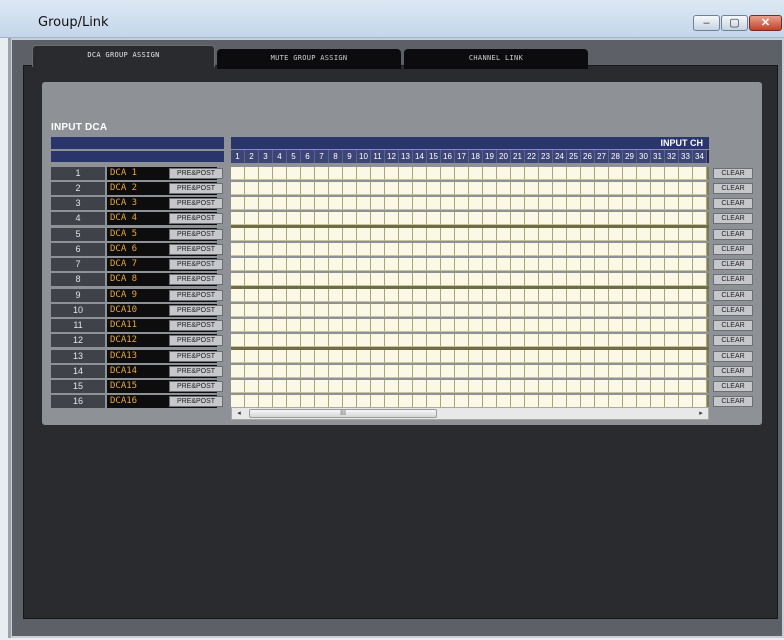  Describe the element at coordinates (706, 23) in the screenshot. I see `minimize-button: –` at that location.